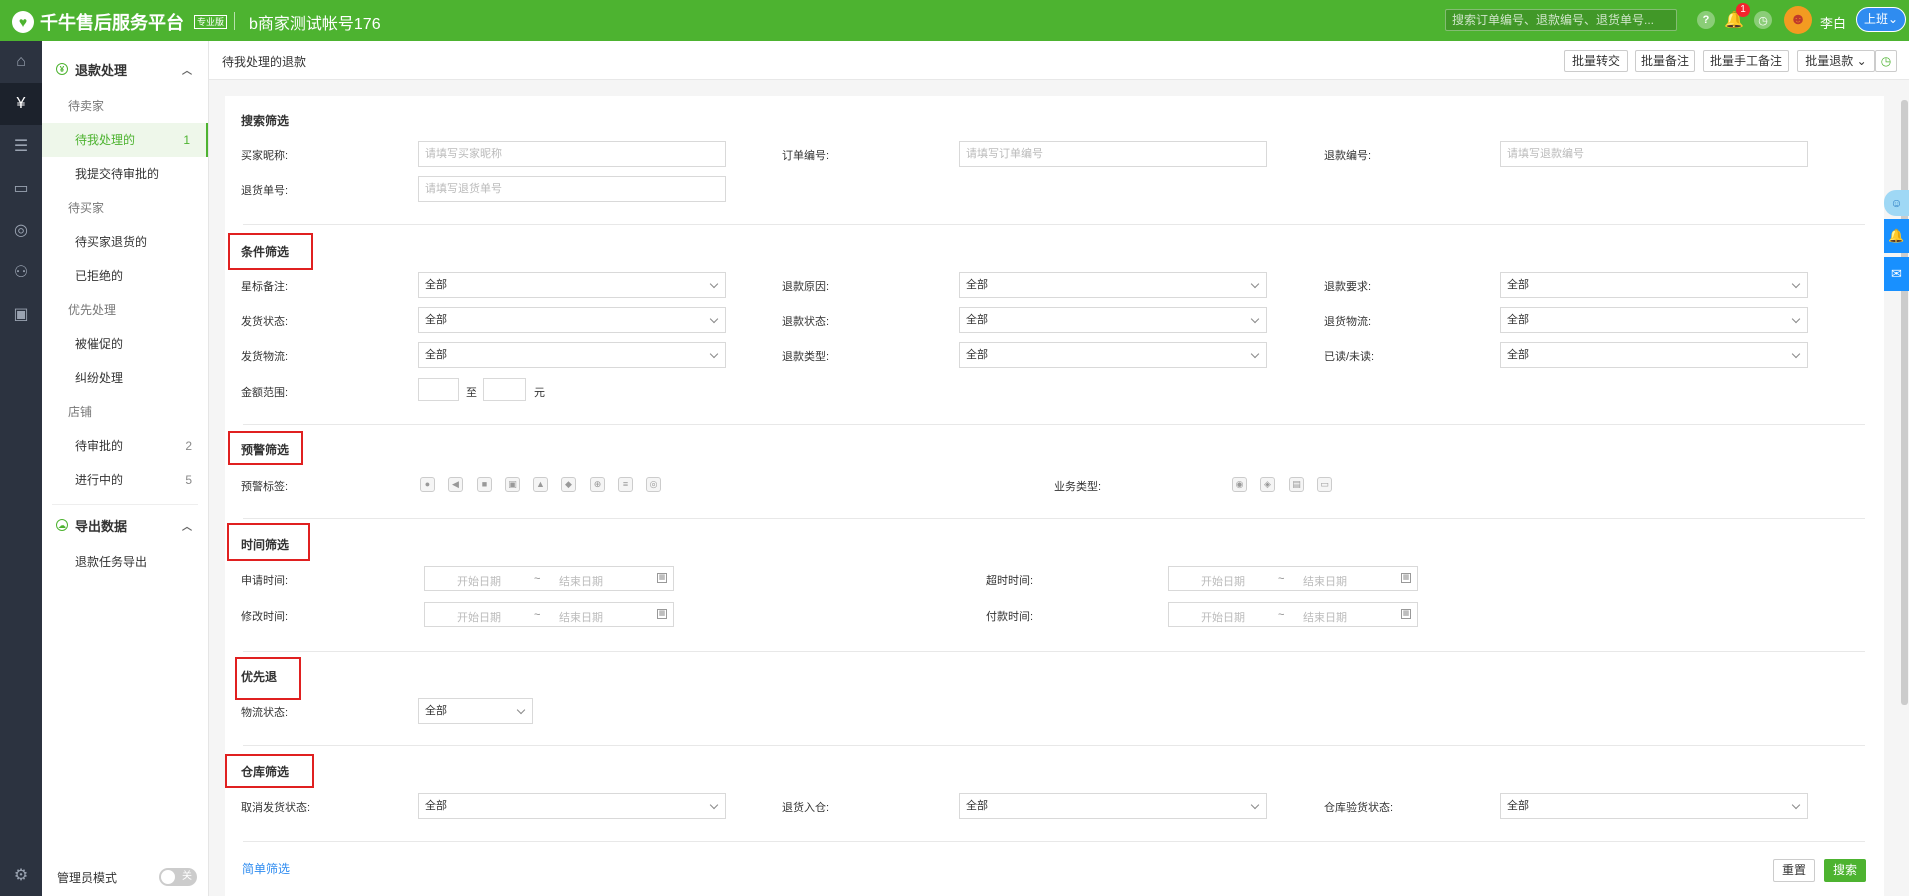 This screenshot has height=896, width=1909. What do you see at coordinates (1896, 236) in the screenshot?
I see `notification-float-icon: 🔔` at bounding box center [1896, 236].